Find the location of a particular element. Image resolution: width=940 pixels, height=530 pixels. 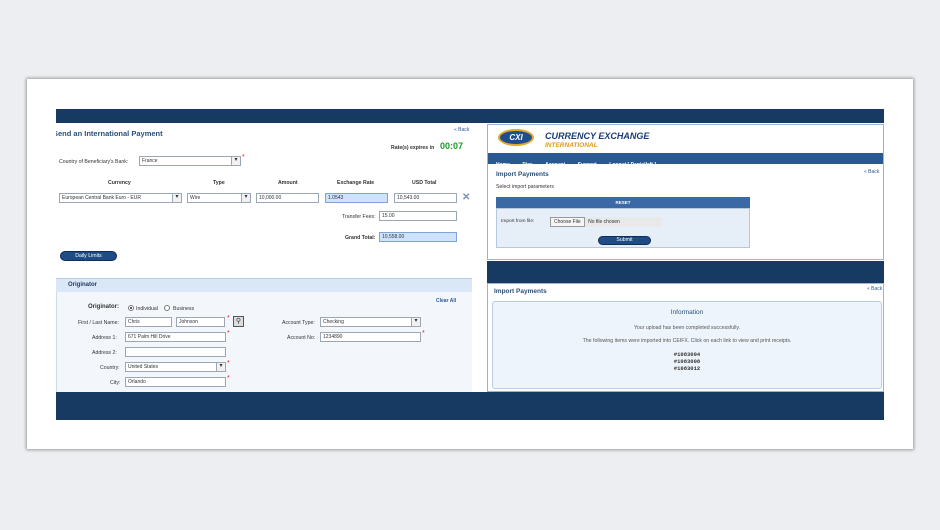

cxi-logo: CXI is located at coordinates (516, 137).